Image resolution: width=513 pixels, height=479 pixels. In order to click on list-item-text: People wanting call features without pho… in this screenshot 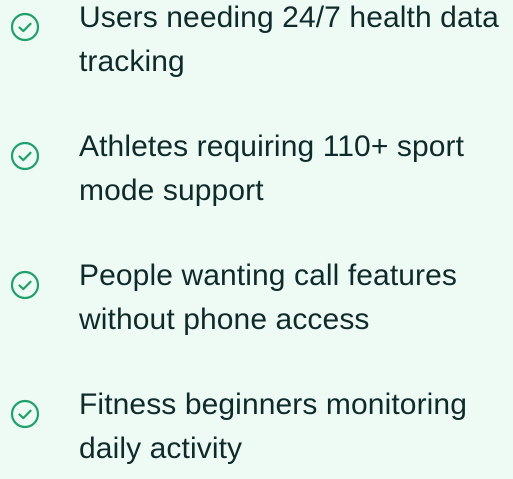, I will do `click(268, 297)`.